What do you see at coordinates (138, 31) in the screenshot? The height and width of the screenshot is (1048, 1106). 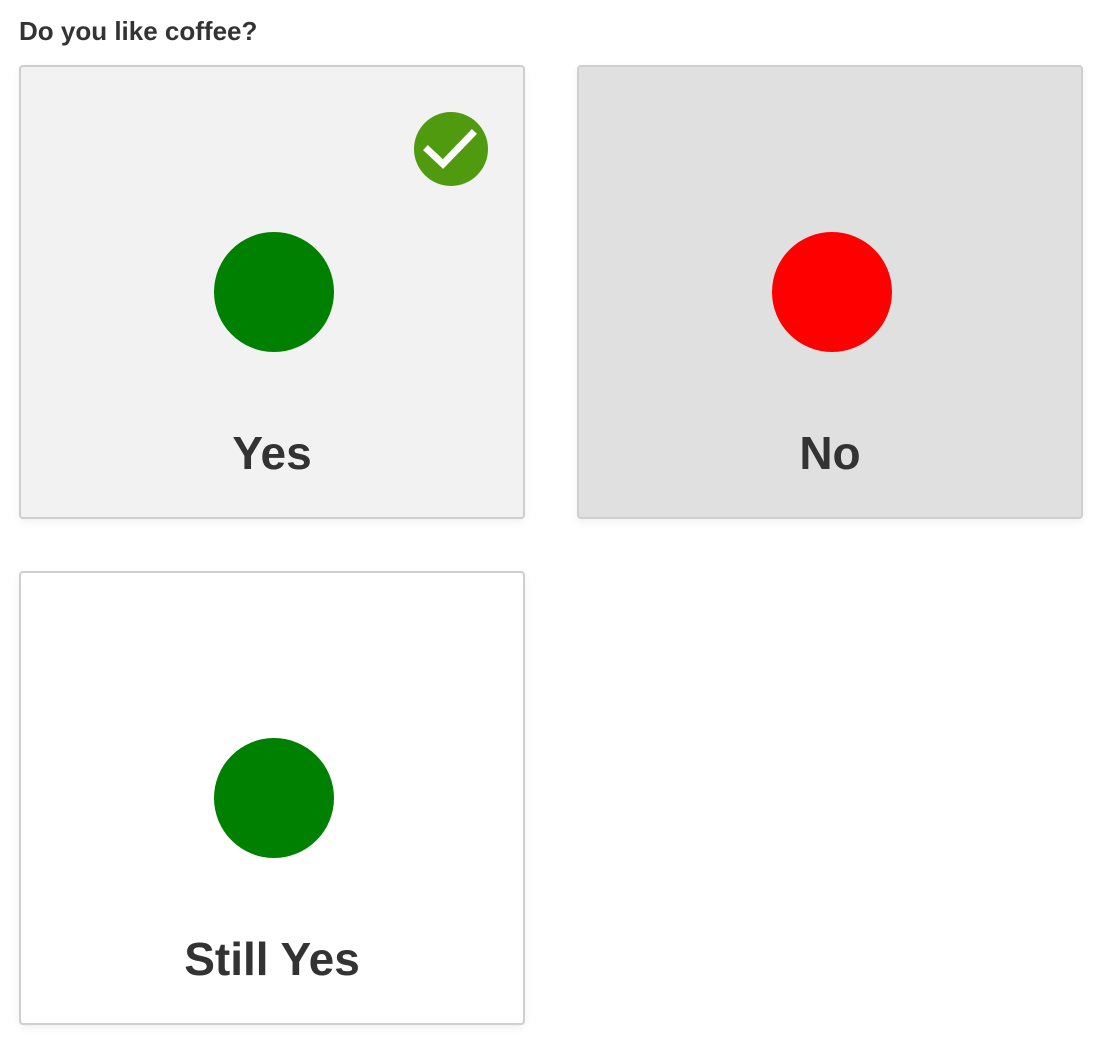 I see `question-title: Do you like coffee?` at bounding box center [138, 31].